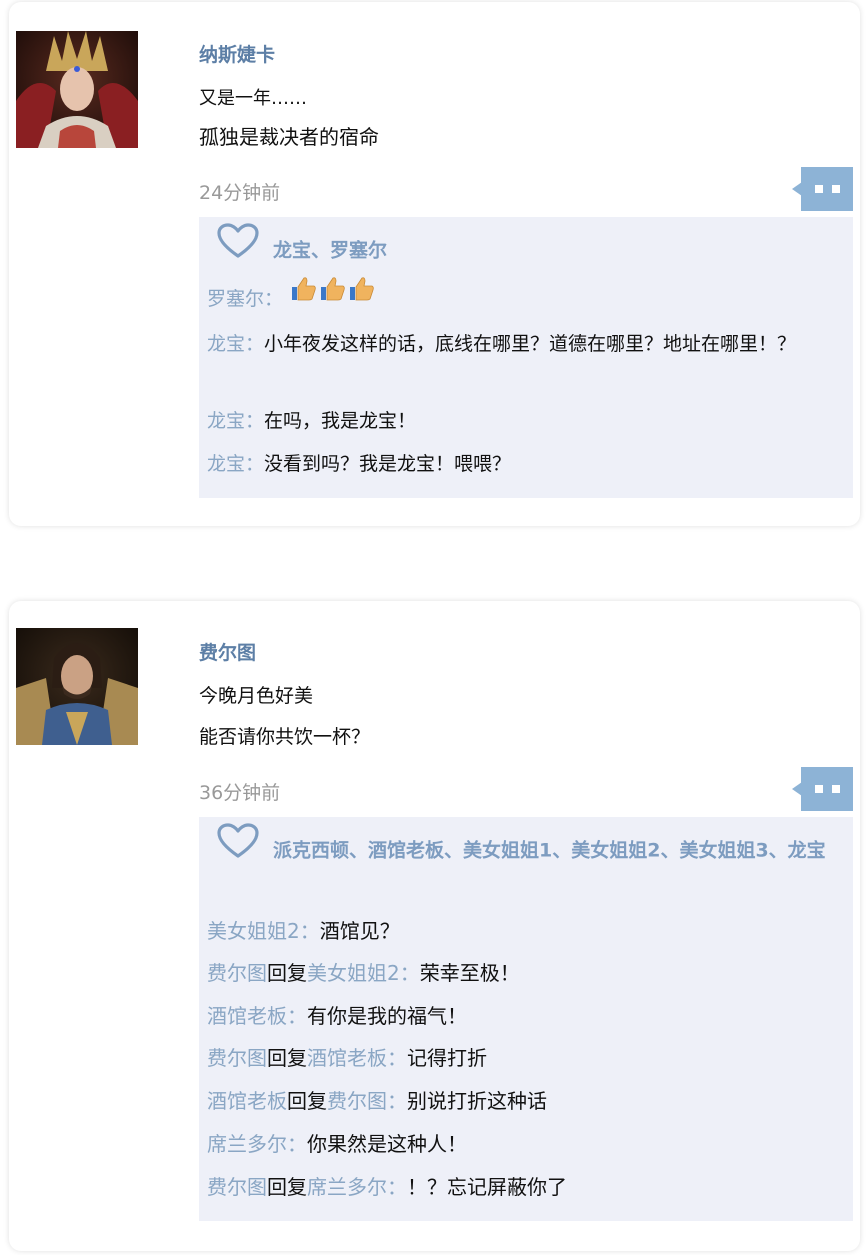 This screenshot has height=1255, width=867. I want to click on comment-text: 有你是我的福气！, so click(387, 1016).